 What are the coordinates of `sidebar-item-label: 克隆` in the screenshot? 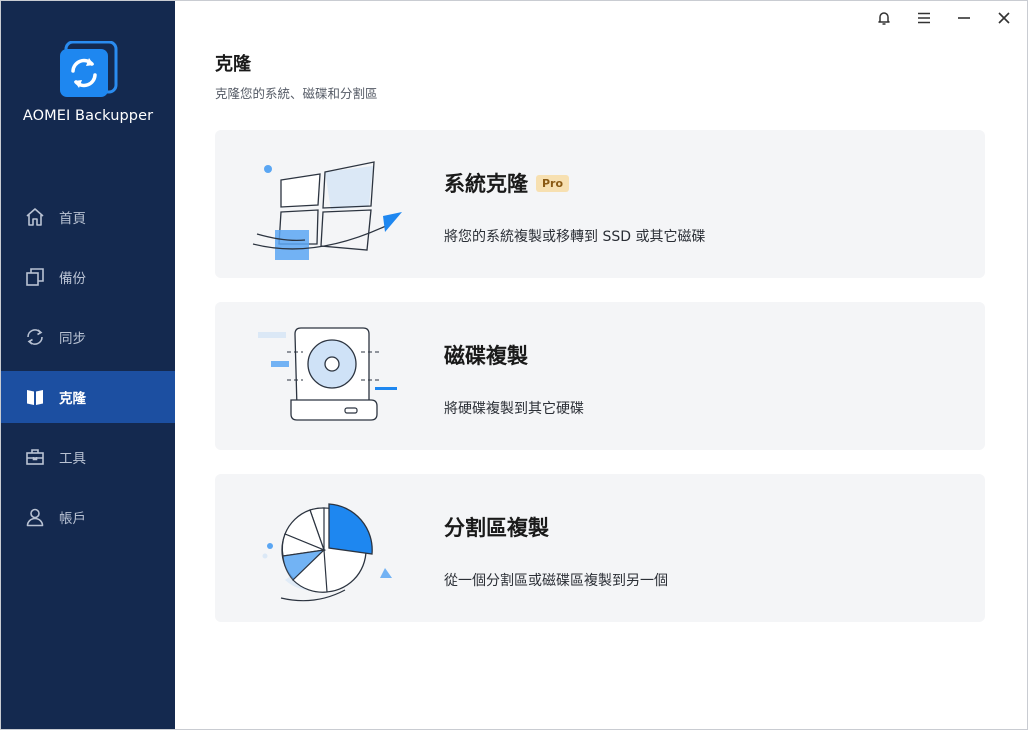 It's located at (72, 399).